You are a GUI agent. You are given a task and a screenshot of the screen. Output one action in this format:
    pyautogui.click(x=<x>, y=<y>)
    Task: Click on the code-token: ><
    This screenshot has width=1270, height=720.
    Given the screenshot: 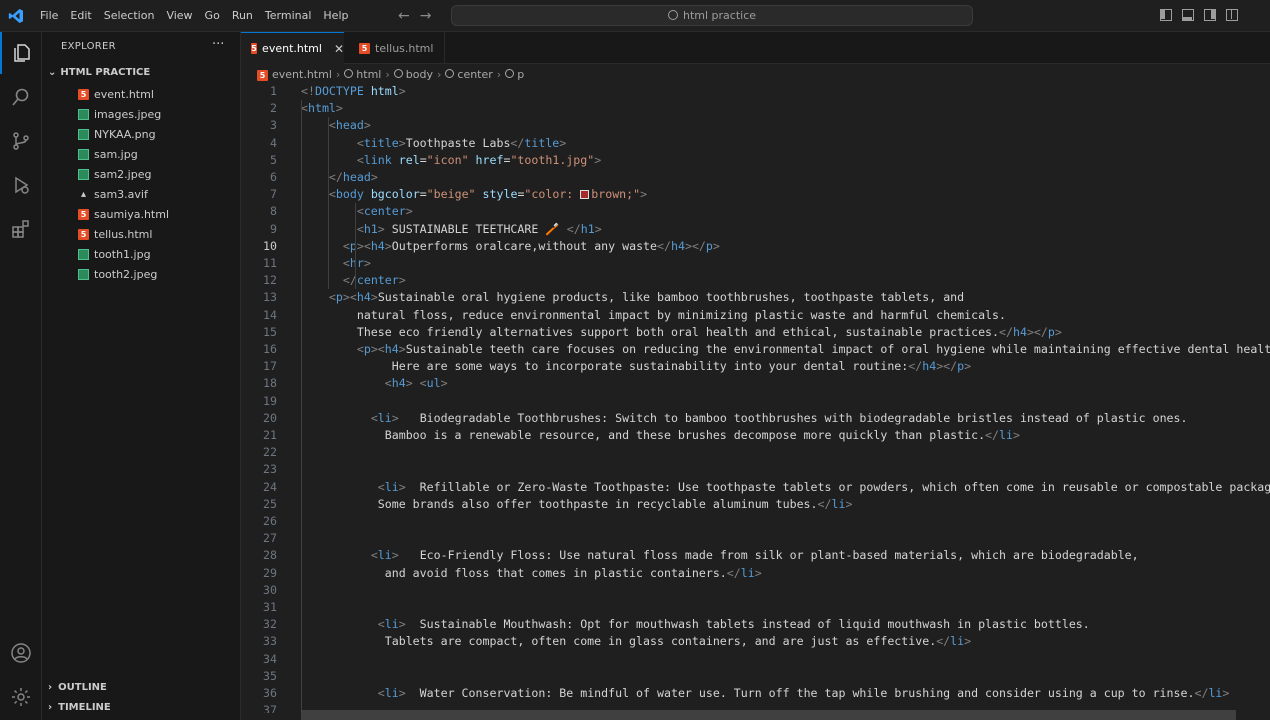 What is the action you would take?
    pyautogui.click(x=349, y=297)
    